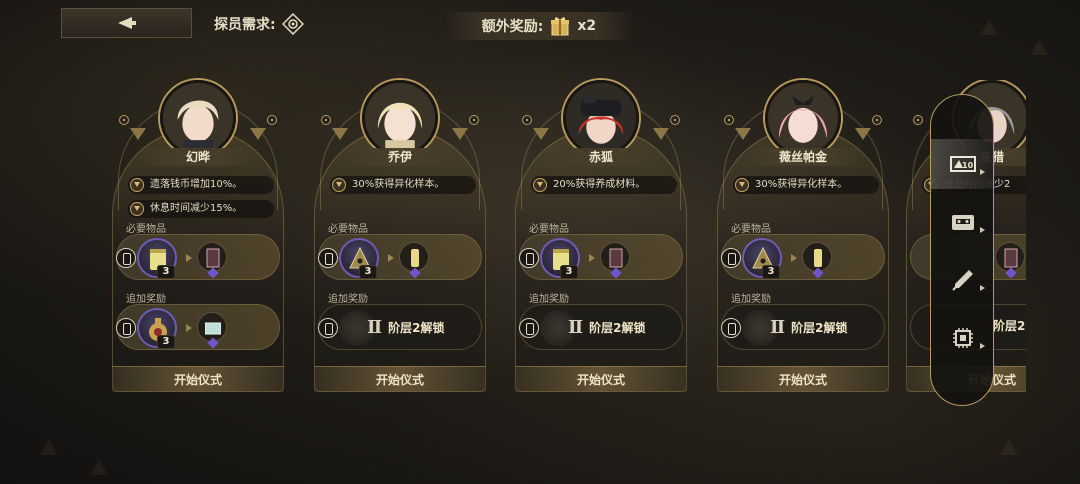 The image size is (1080, 484). What do you see at coordinates (245, 25) in the screenshot?
I see `requirement-label: 探员需求:` at bounding box center [245, 25].